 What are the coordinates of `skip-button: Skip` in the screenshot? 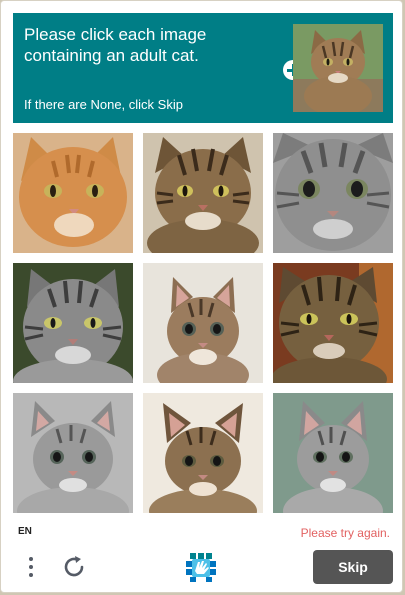 It's located at (353, 567).